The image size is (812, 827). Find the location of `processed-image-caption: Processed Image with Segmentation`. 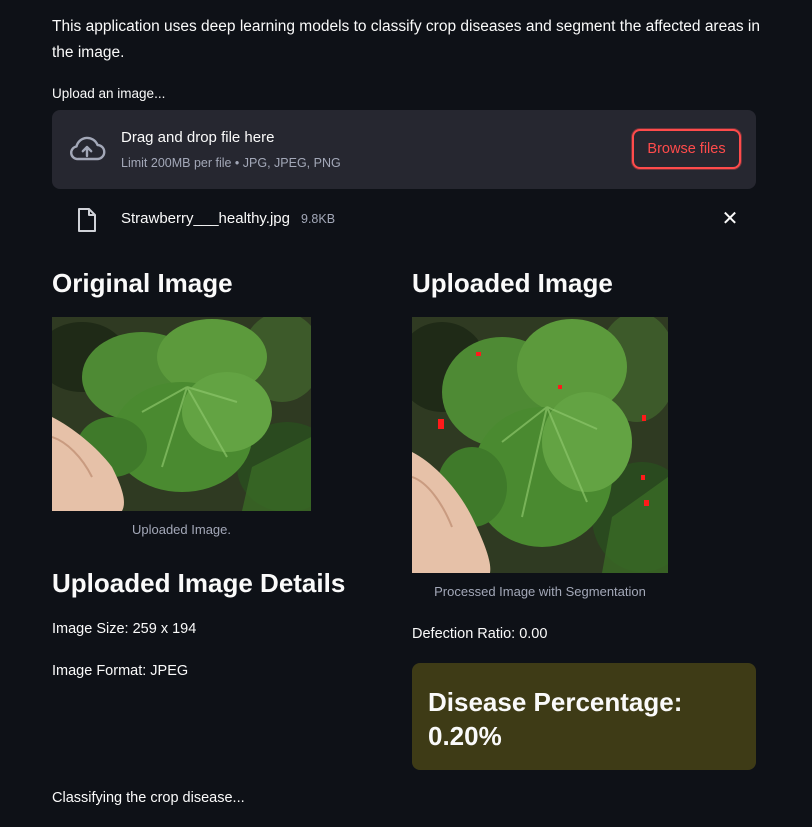

processed-image-caption: Processed Image with Segmentation is located at coordinates (540, 591).